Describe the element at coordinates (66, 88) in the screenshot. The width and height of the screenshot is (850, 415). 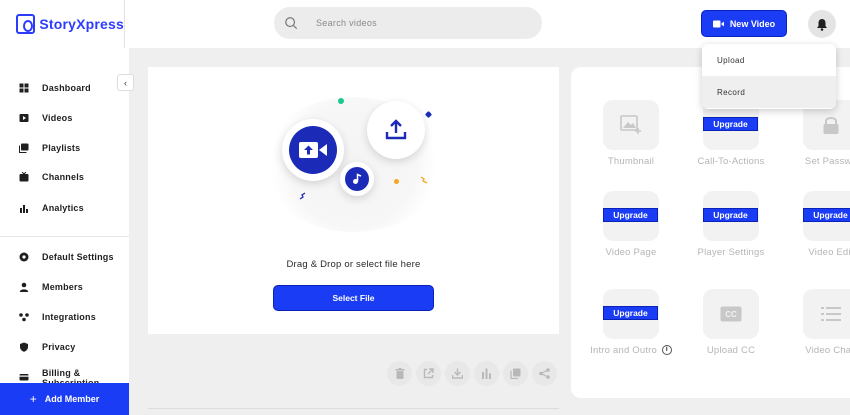
I see `sidebar-item-label: Dashboard` at that location.